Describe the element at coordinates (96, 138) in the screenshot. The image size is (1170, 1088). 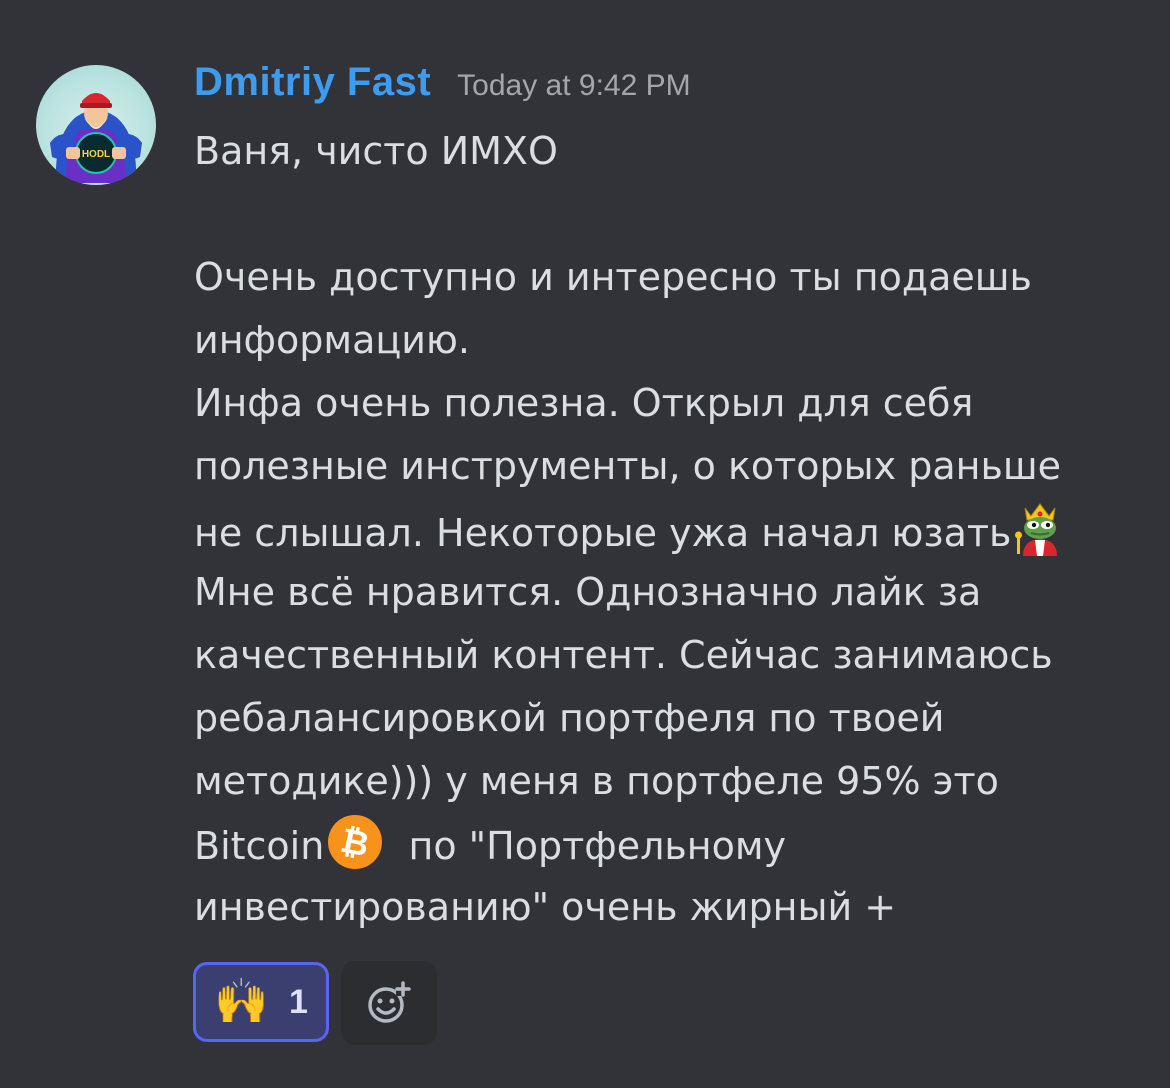
I see `hodl-avatar-image: HODL` at that location.